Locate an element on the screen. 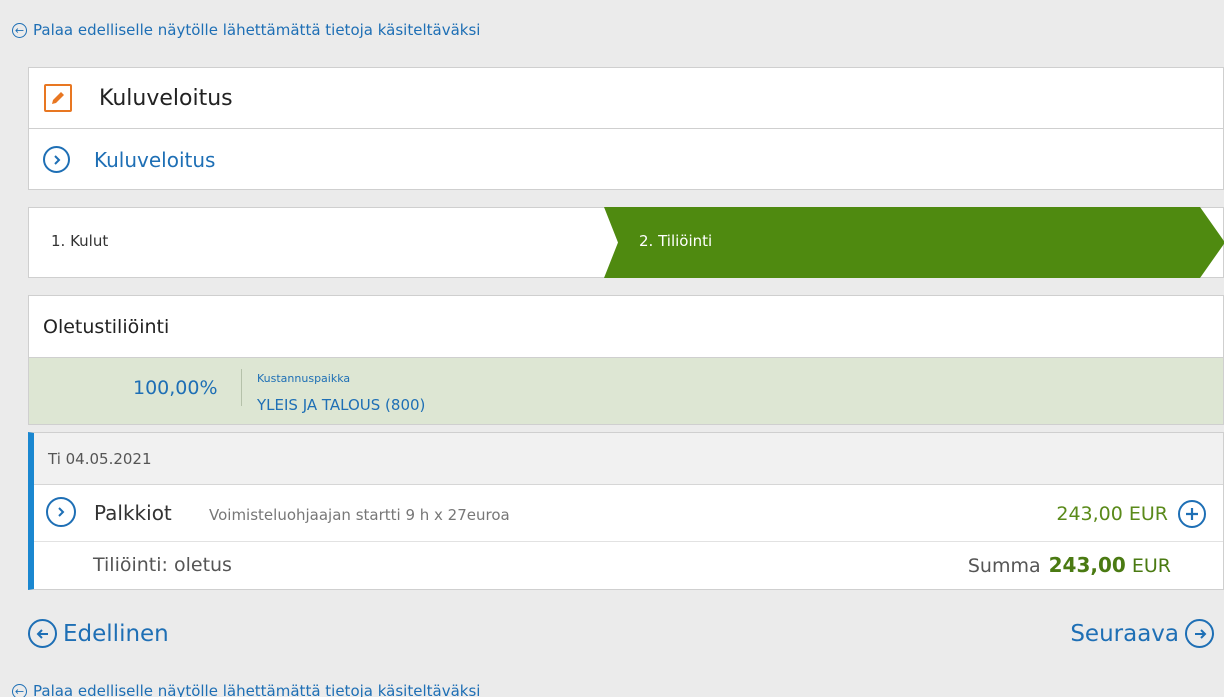 The image size is (1224, 697). header-title-row: Kuluveloitus is located at coordinates (626, 98).